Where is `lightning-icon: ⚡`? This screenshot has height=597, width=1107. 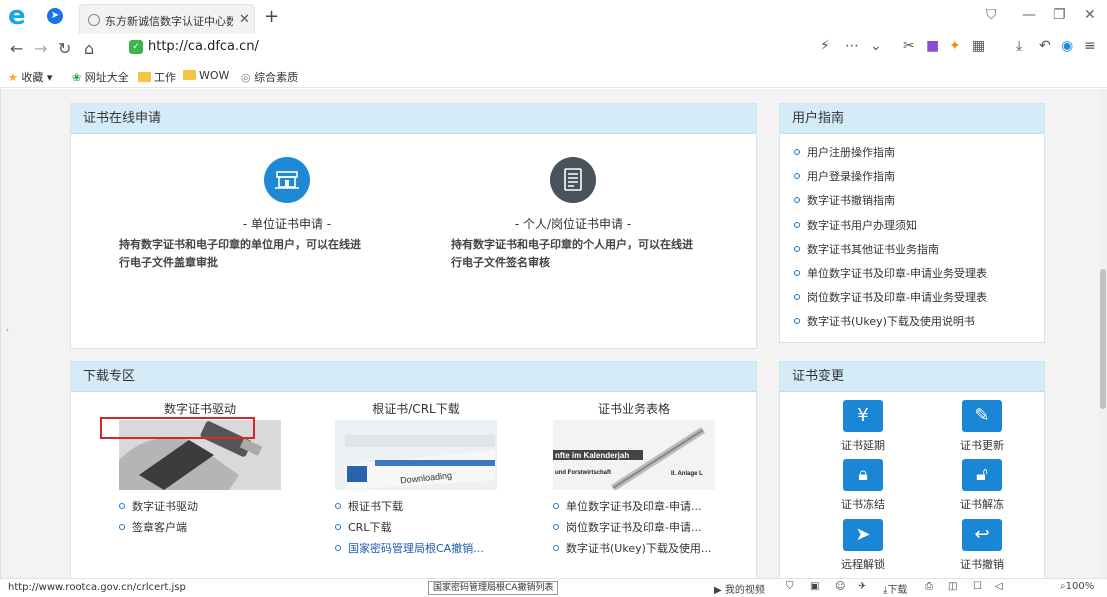 lightning-icon: ⚡ is located at coordinates (825, 46).